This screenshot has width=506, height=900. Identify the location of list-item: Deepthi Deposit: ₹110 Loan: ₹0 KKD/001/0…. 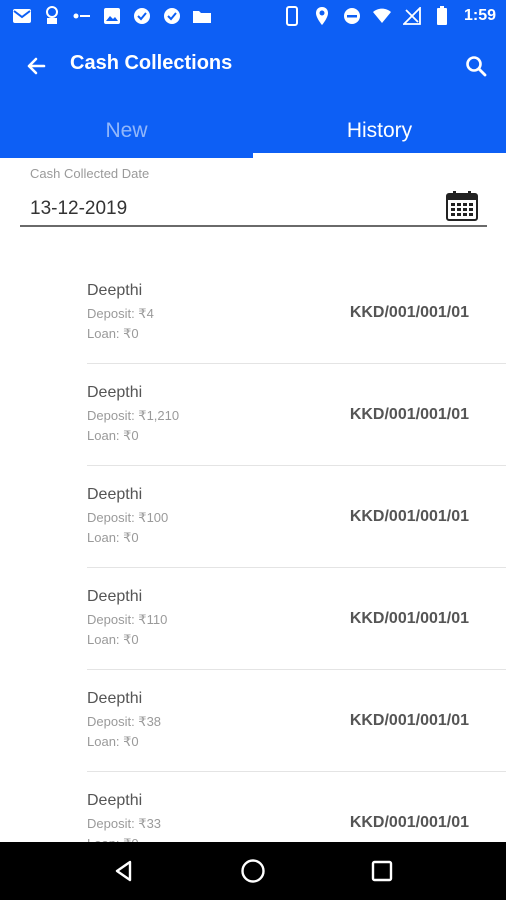
(253, 619).